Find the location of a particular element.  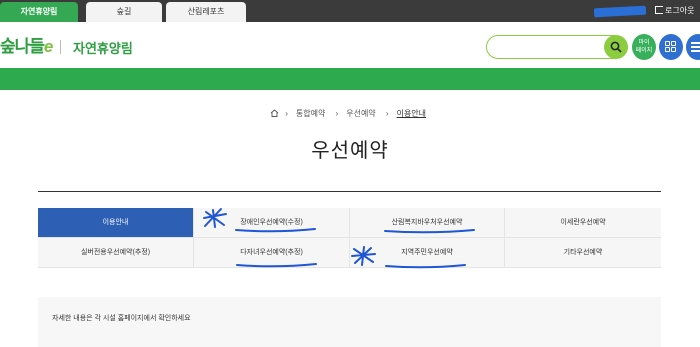

breadcrumb-item: 통합예약 is located at coordinates (310, 113).